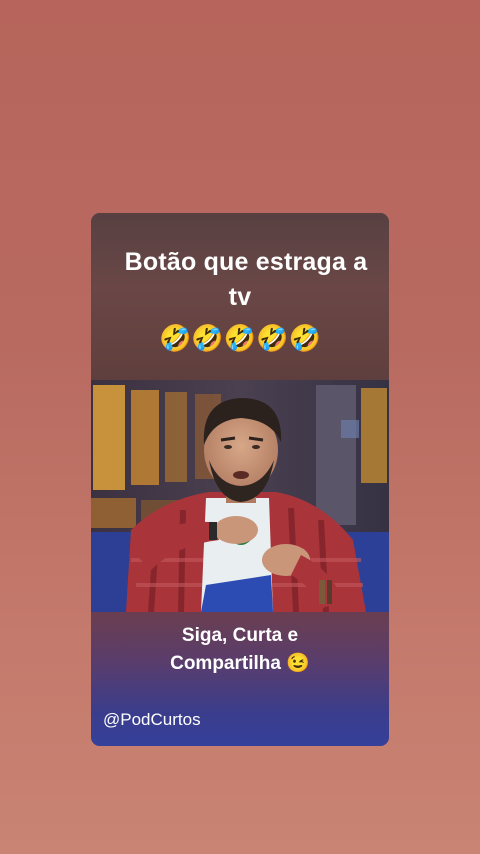 The width and height of the screenshot is (480, 854). I want to click on call-to-action: Siga, Curta e Compartilha 😉, so click(240, 650).